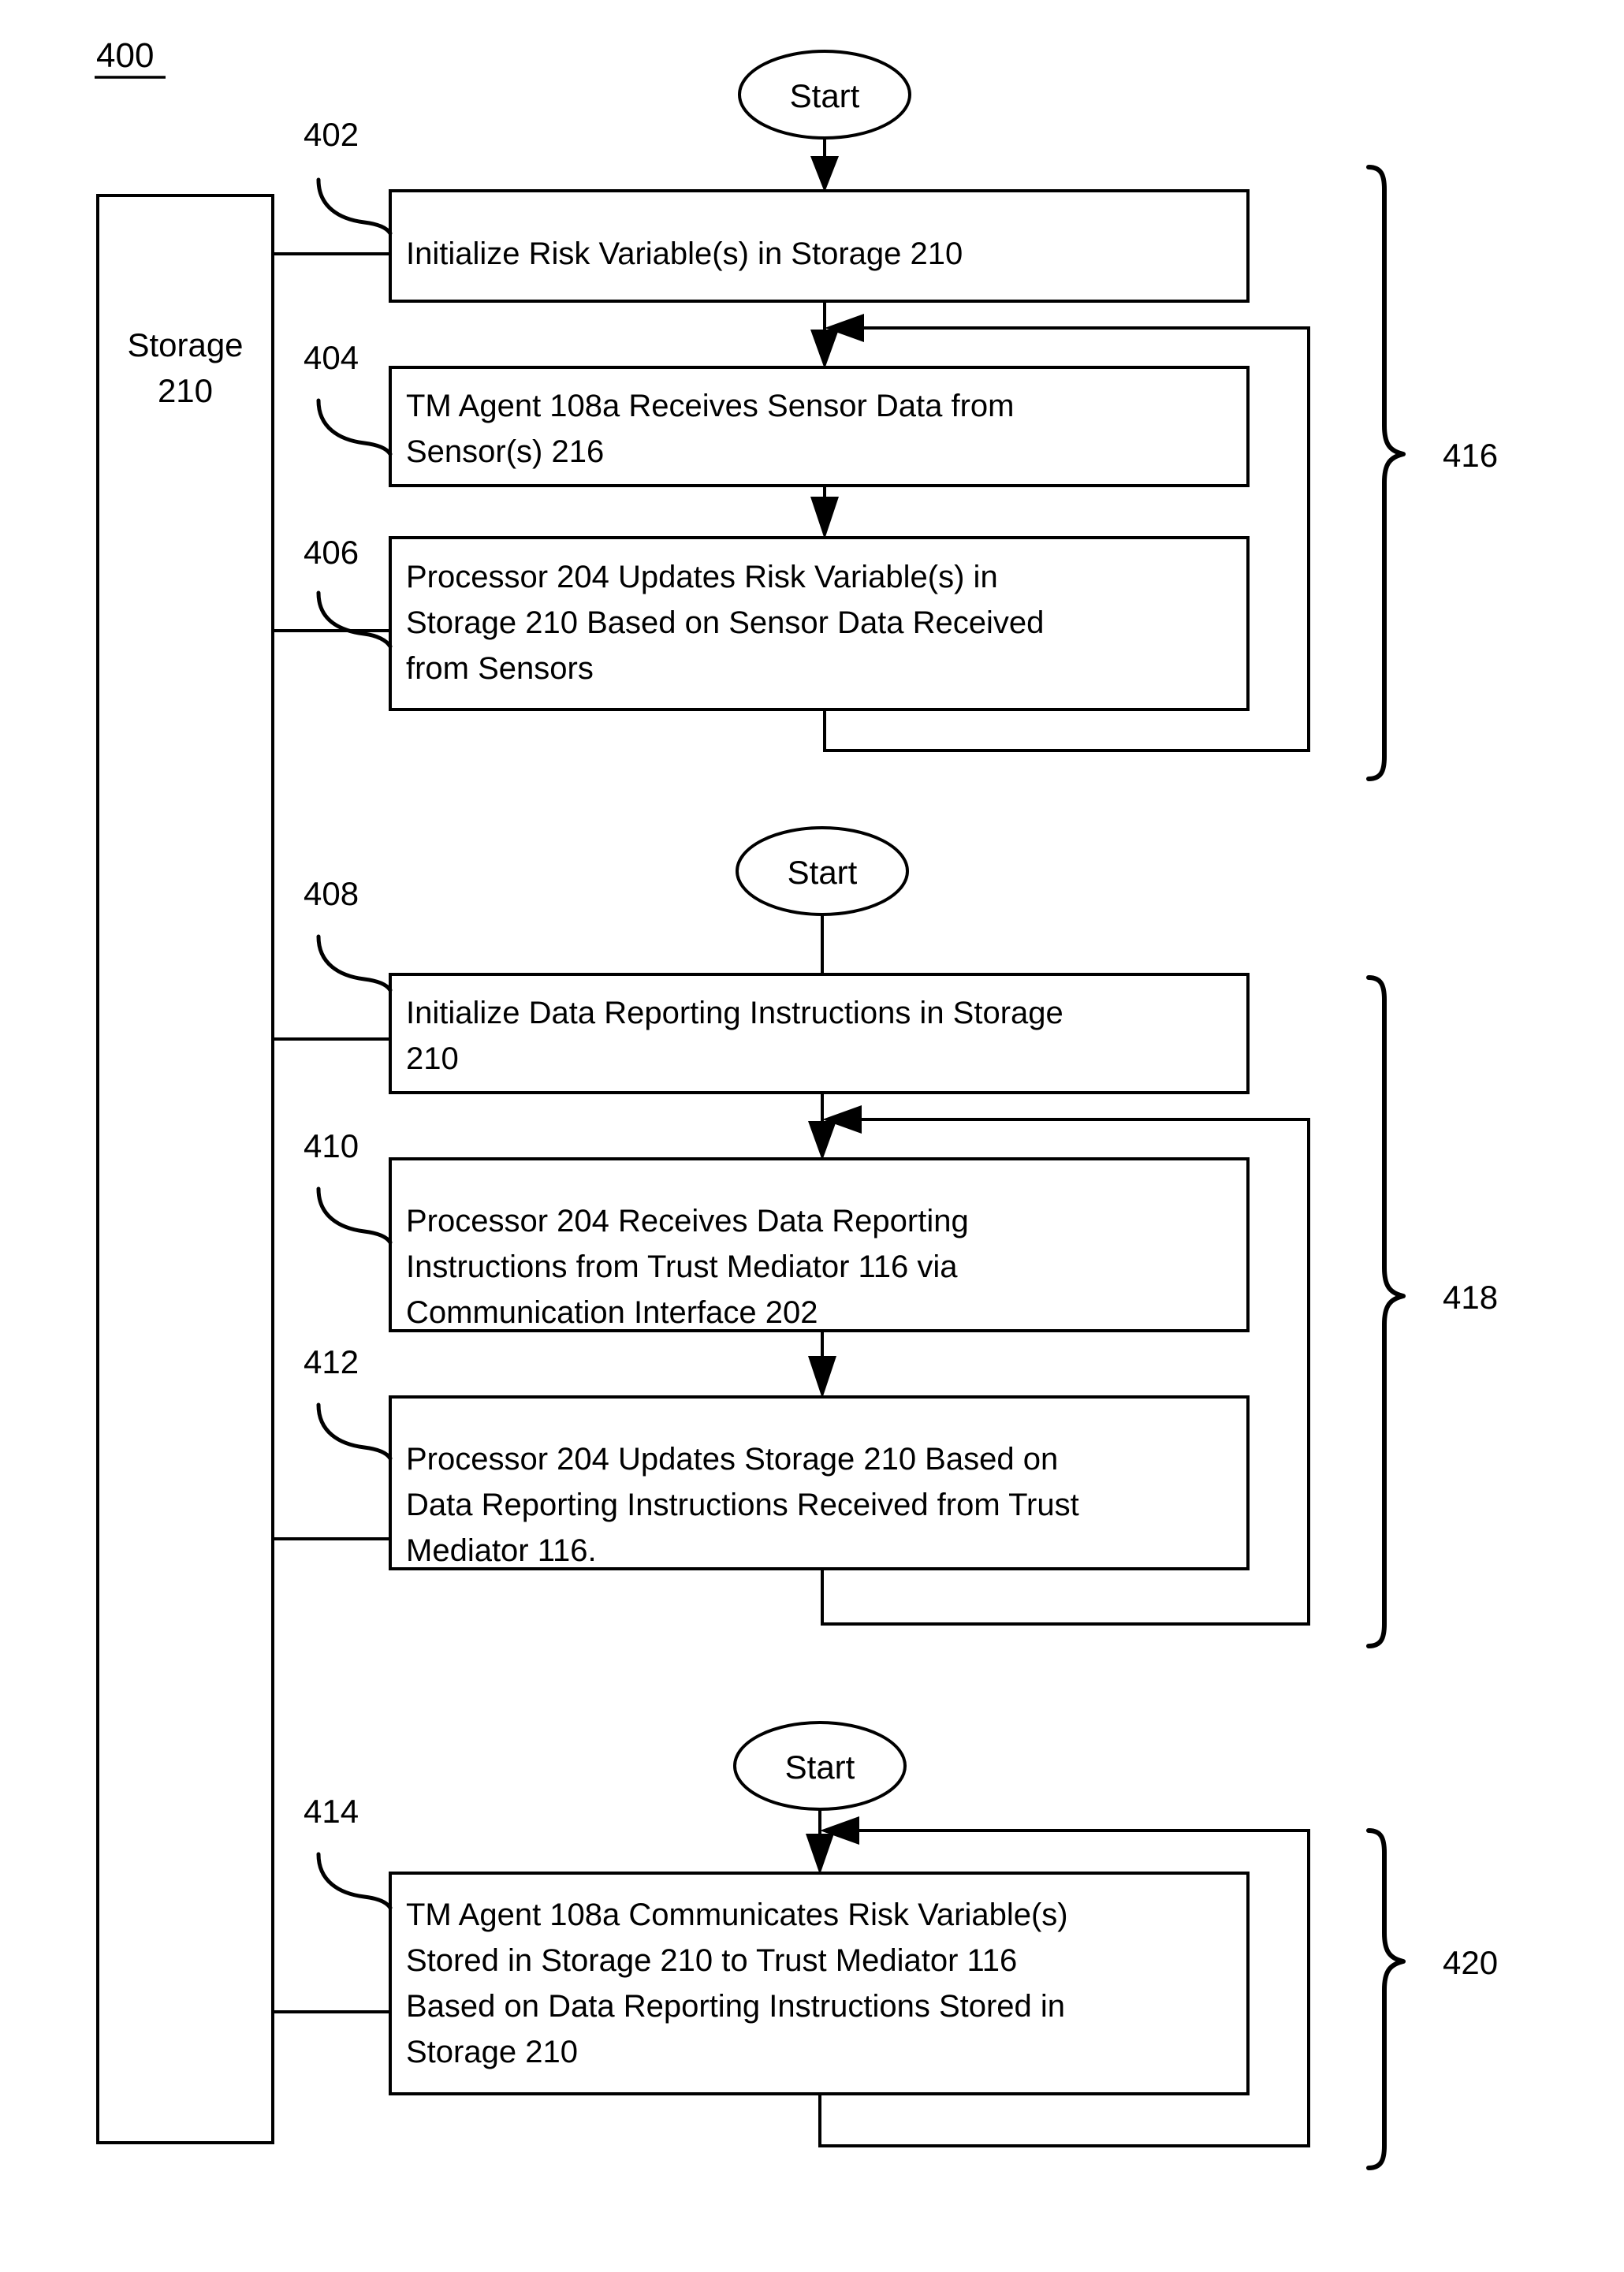  I want to click on arrow-start1-to-402-head, so click(824, 174).